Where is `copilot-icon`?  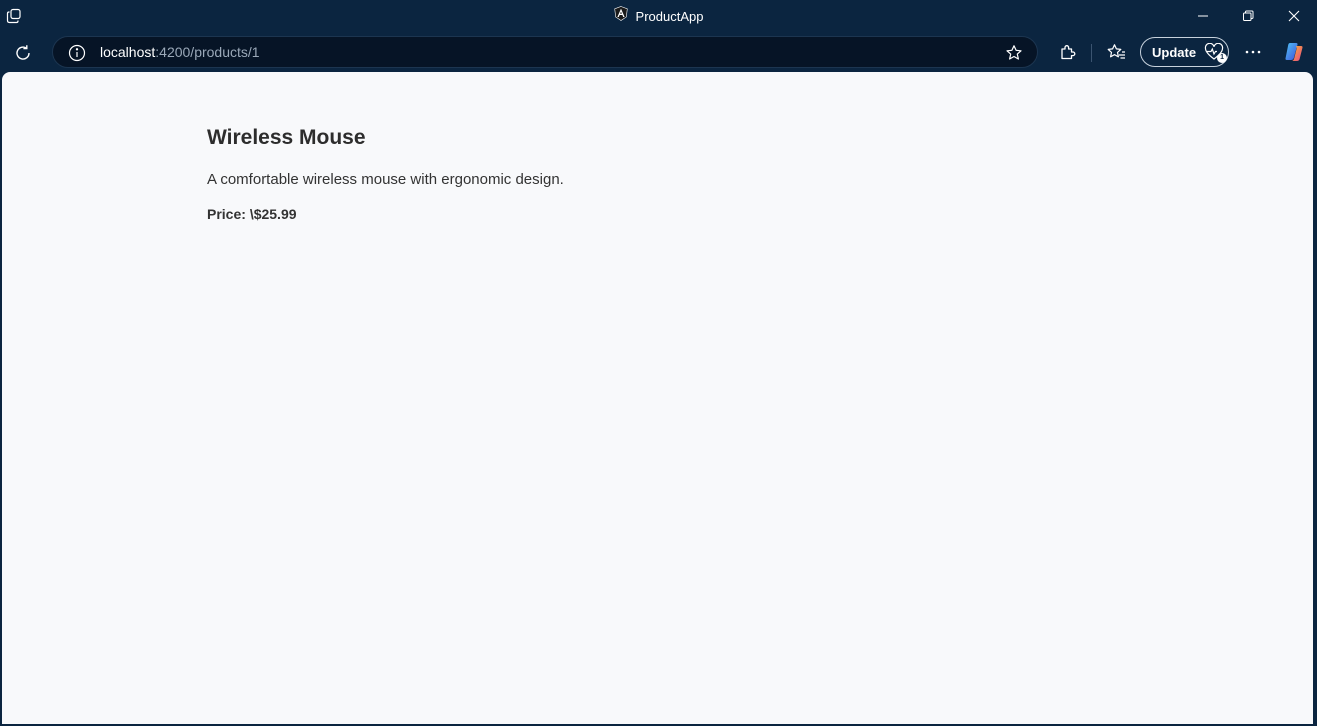 copilot-icon is located at coordinates (1294, 52).